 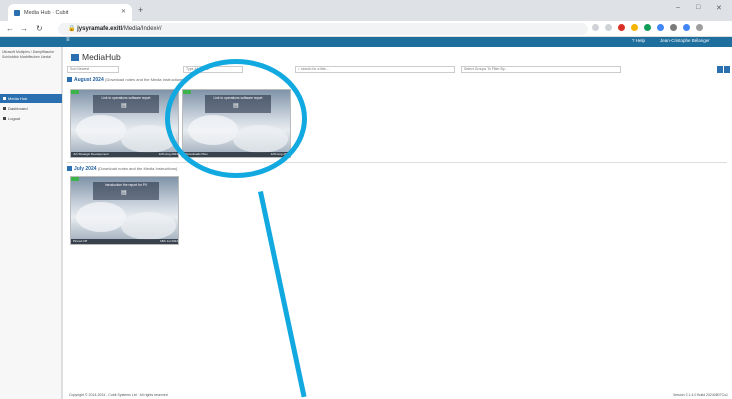 I want to click on version-text: Version 2.1.4.0 Build 20240807Cu1, so click(x=700, y=395).